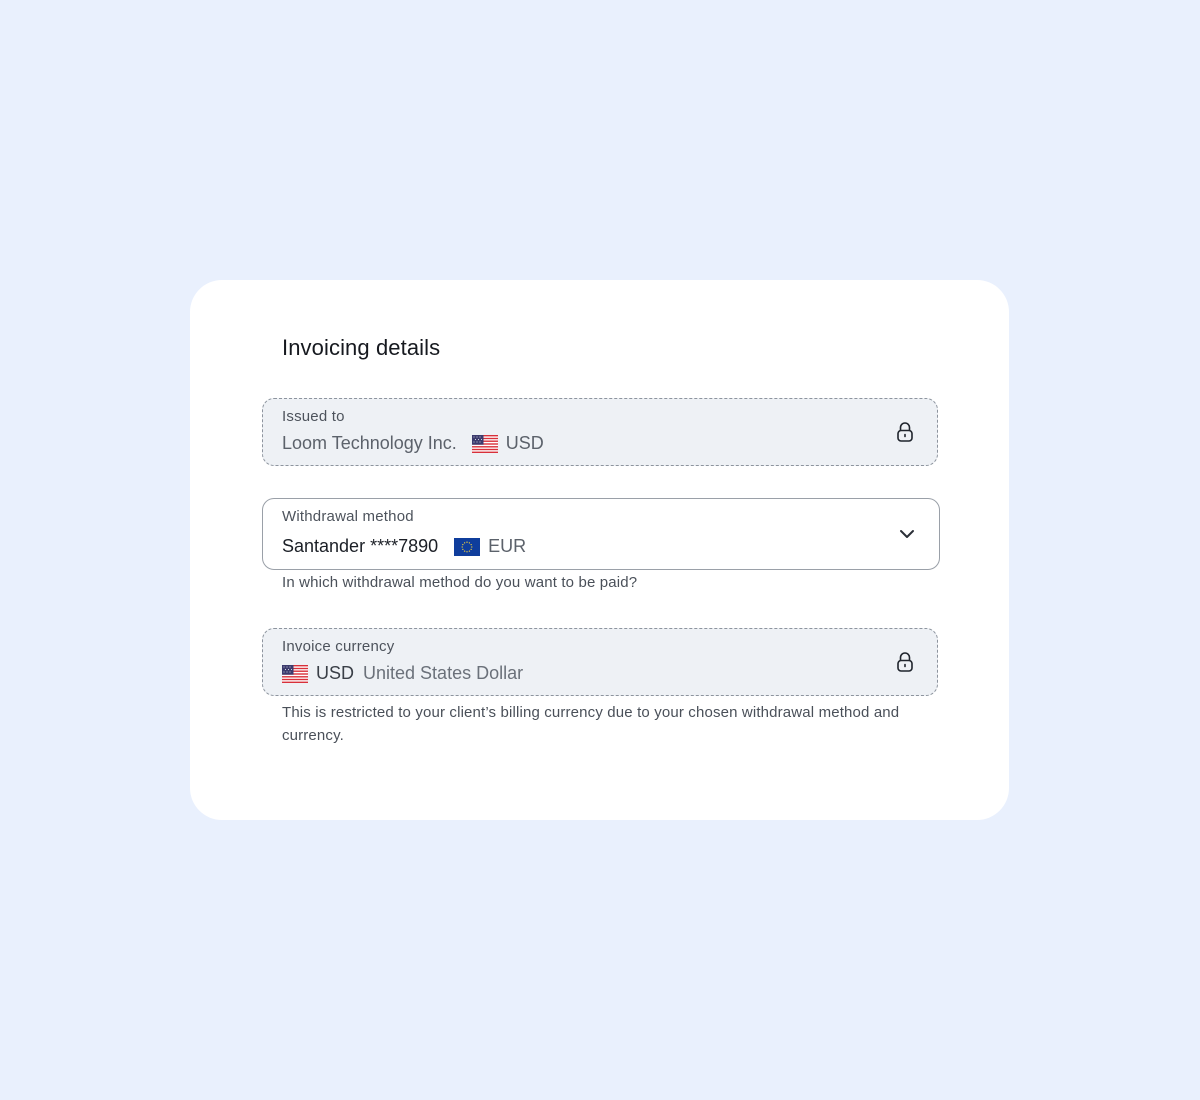 The height and width of the screenshot is (1100, 1200). Describe the element at coordinates (348, 516) in the screenshot. I see `withdrawal-method-label: Withdrawal method` at that location.